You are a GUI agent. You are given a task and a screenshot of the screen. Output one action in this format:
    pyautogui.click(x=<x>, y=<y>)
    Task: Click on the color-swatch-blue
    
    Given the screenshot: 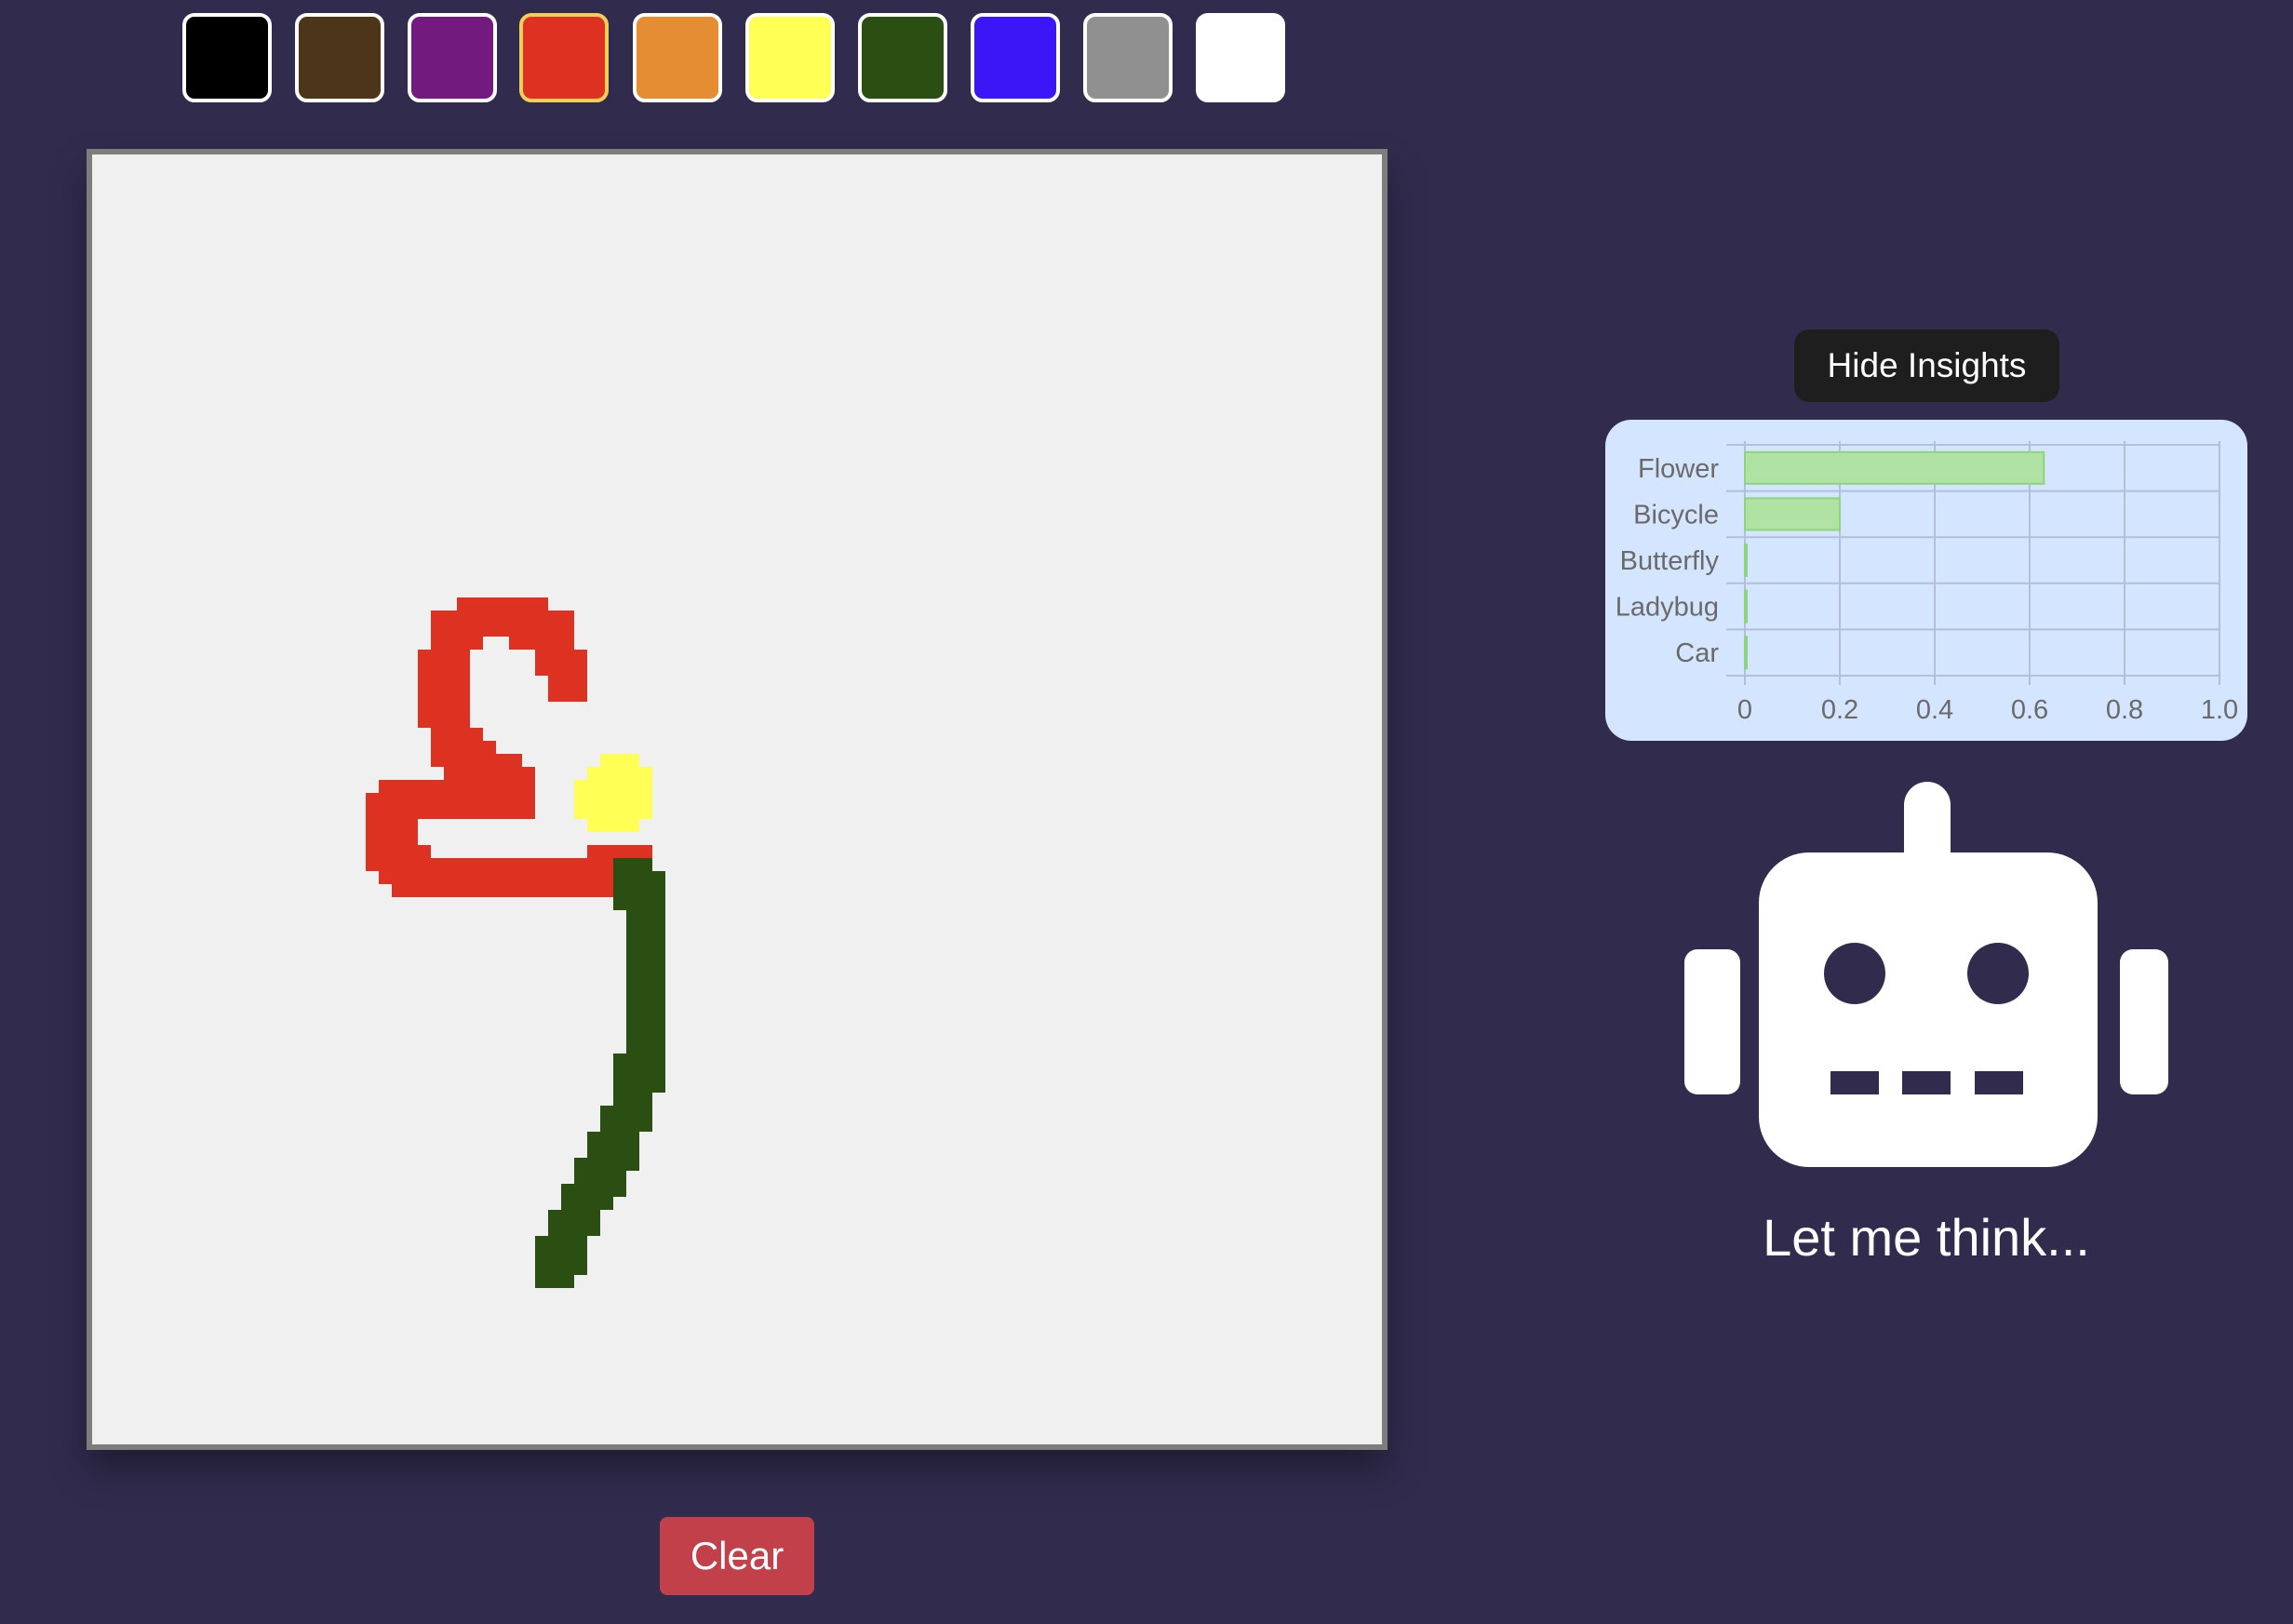 What is the action you would take?
    pyautogui.click(x=1015, y=58)
    